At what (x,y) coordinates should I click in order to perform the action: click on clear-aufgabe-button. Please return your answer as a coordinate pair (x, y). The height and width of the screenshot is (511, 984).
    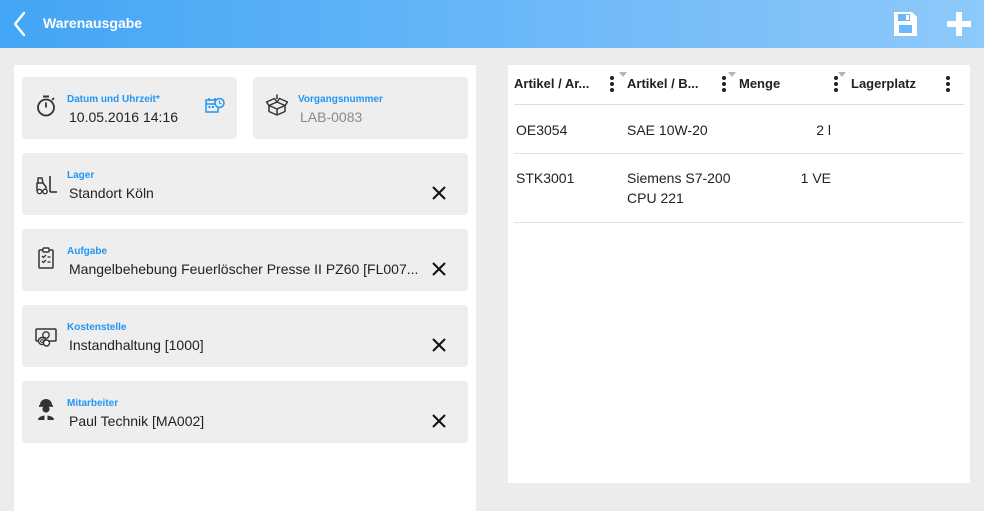
    Looking at the image, I should click on (439, 269).